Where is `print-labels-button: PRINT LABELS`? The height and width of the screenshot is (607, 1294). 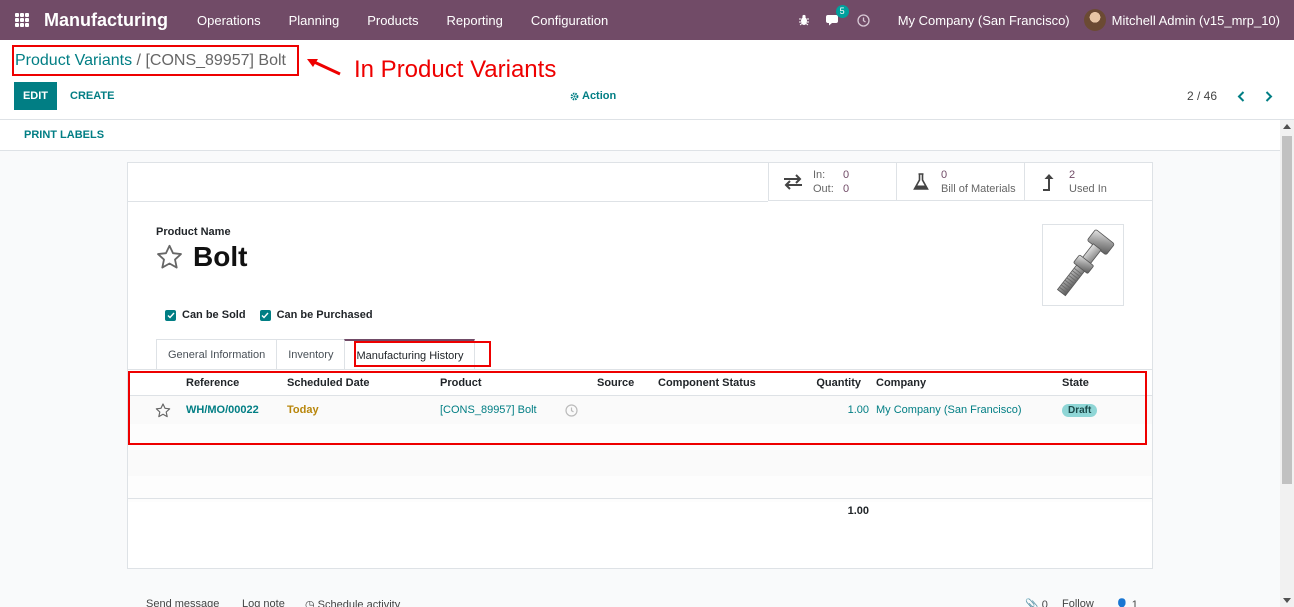 print-labels-button: PRINT LABELS is located at coordinates (64, 135).